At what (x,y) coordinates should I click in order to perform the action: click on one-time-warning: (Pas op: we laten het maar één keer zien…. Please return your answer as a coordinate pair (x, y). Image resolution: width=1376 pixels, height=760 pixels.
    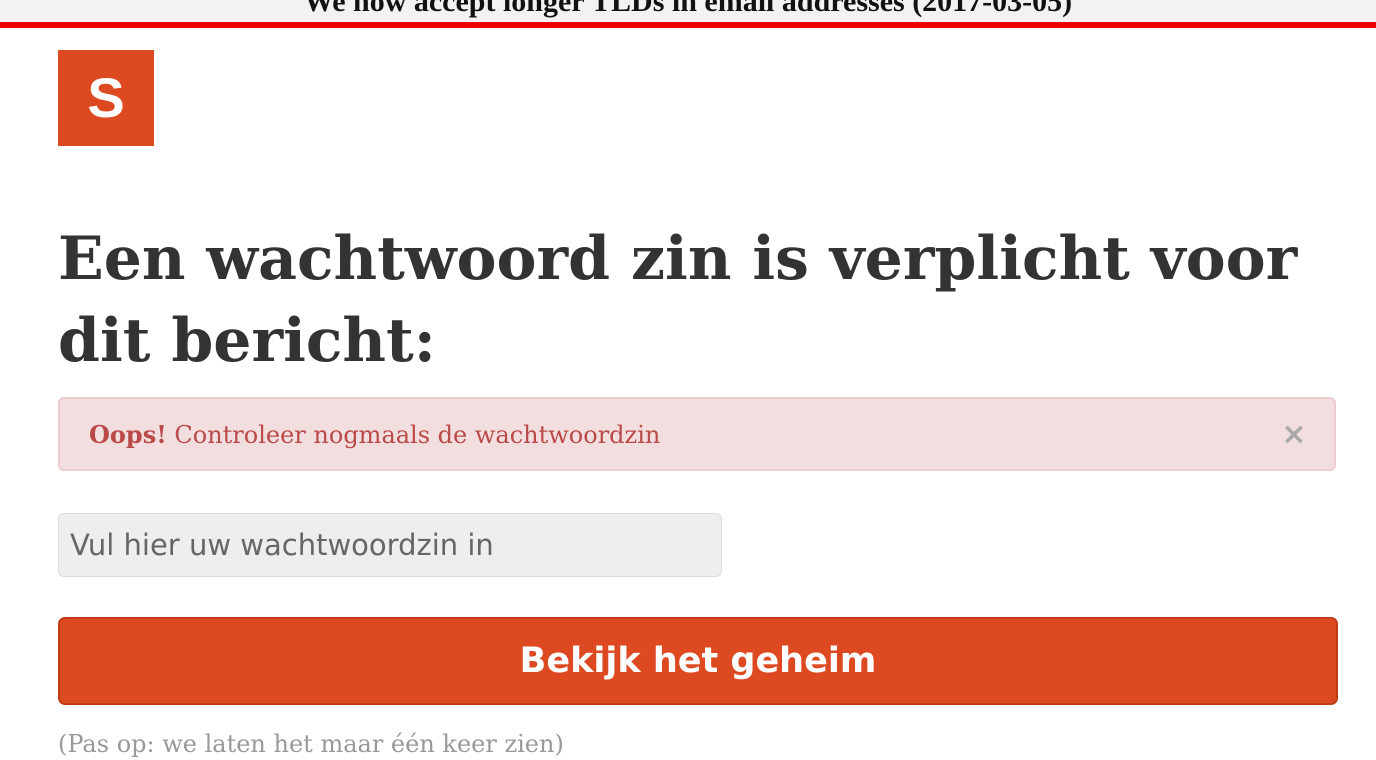
    Looking at the image, I should click on (311, 744).